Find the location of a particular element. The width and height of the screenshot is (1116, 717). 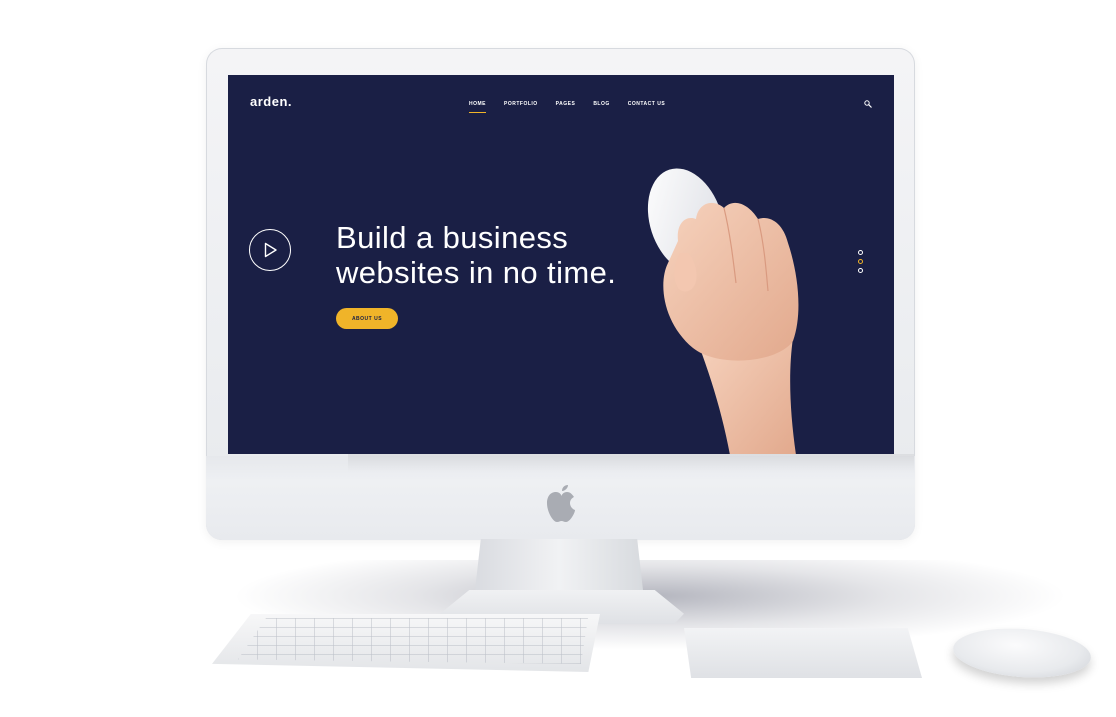

hero-headline: Build a business websites in no time. is located at coordinates (496, 255).